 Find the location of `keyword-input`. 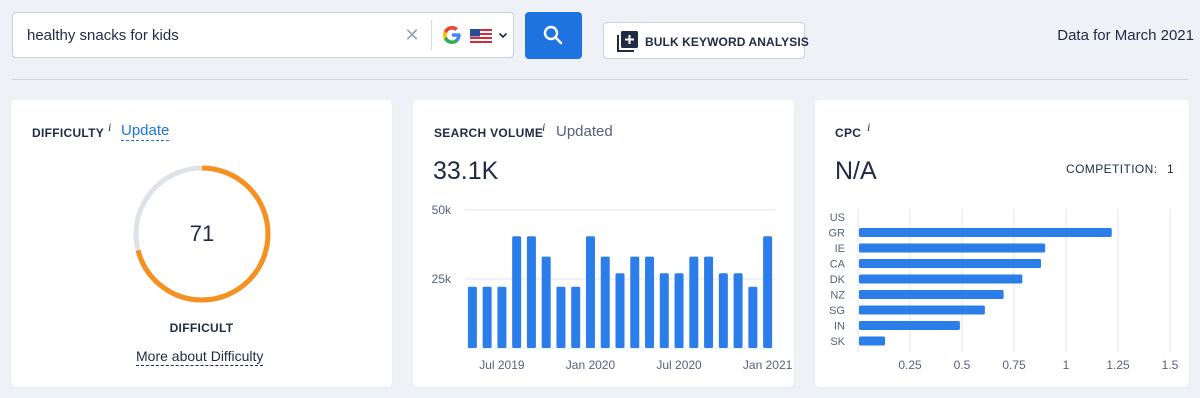

keyword-input is located at coordinates (216, 35).